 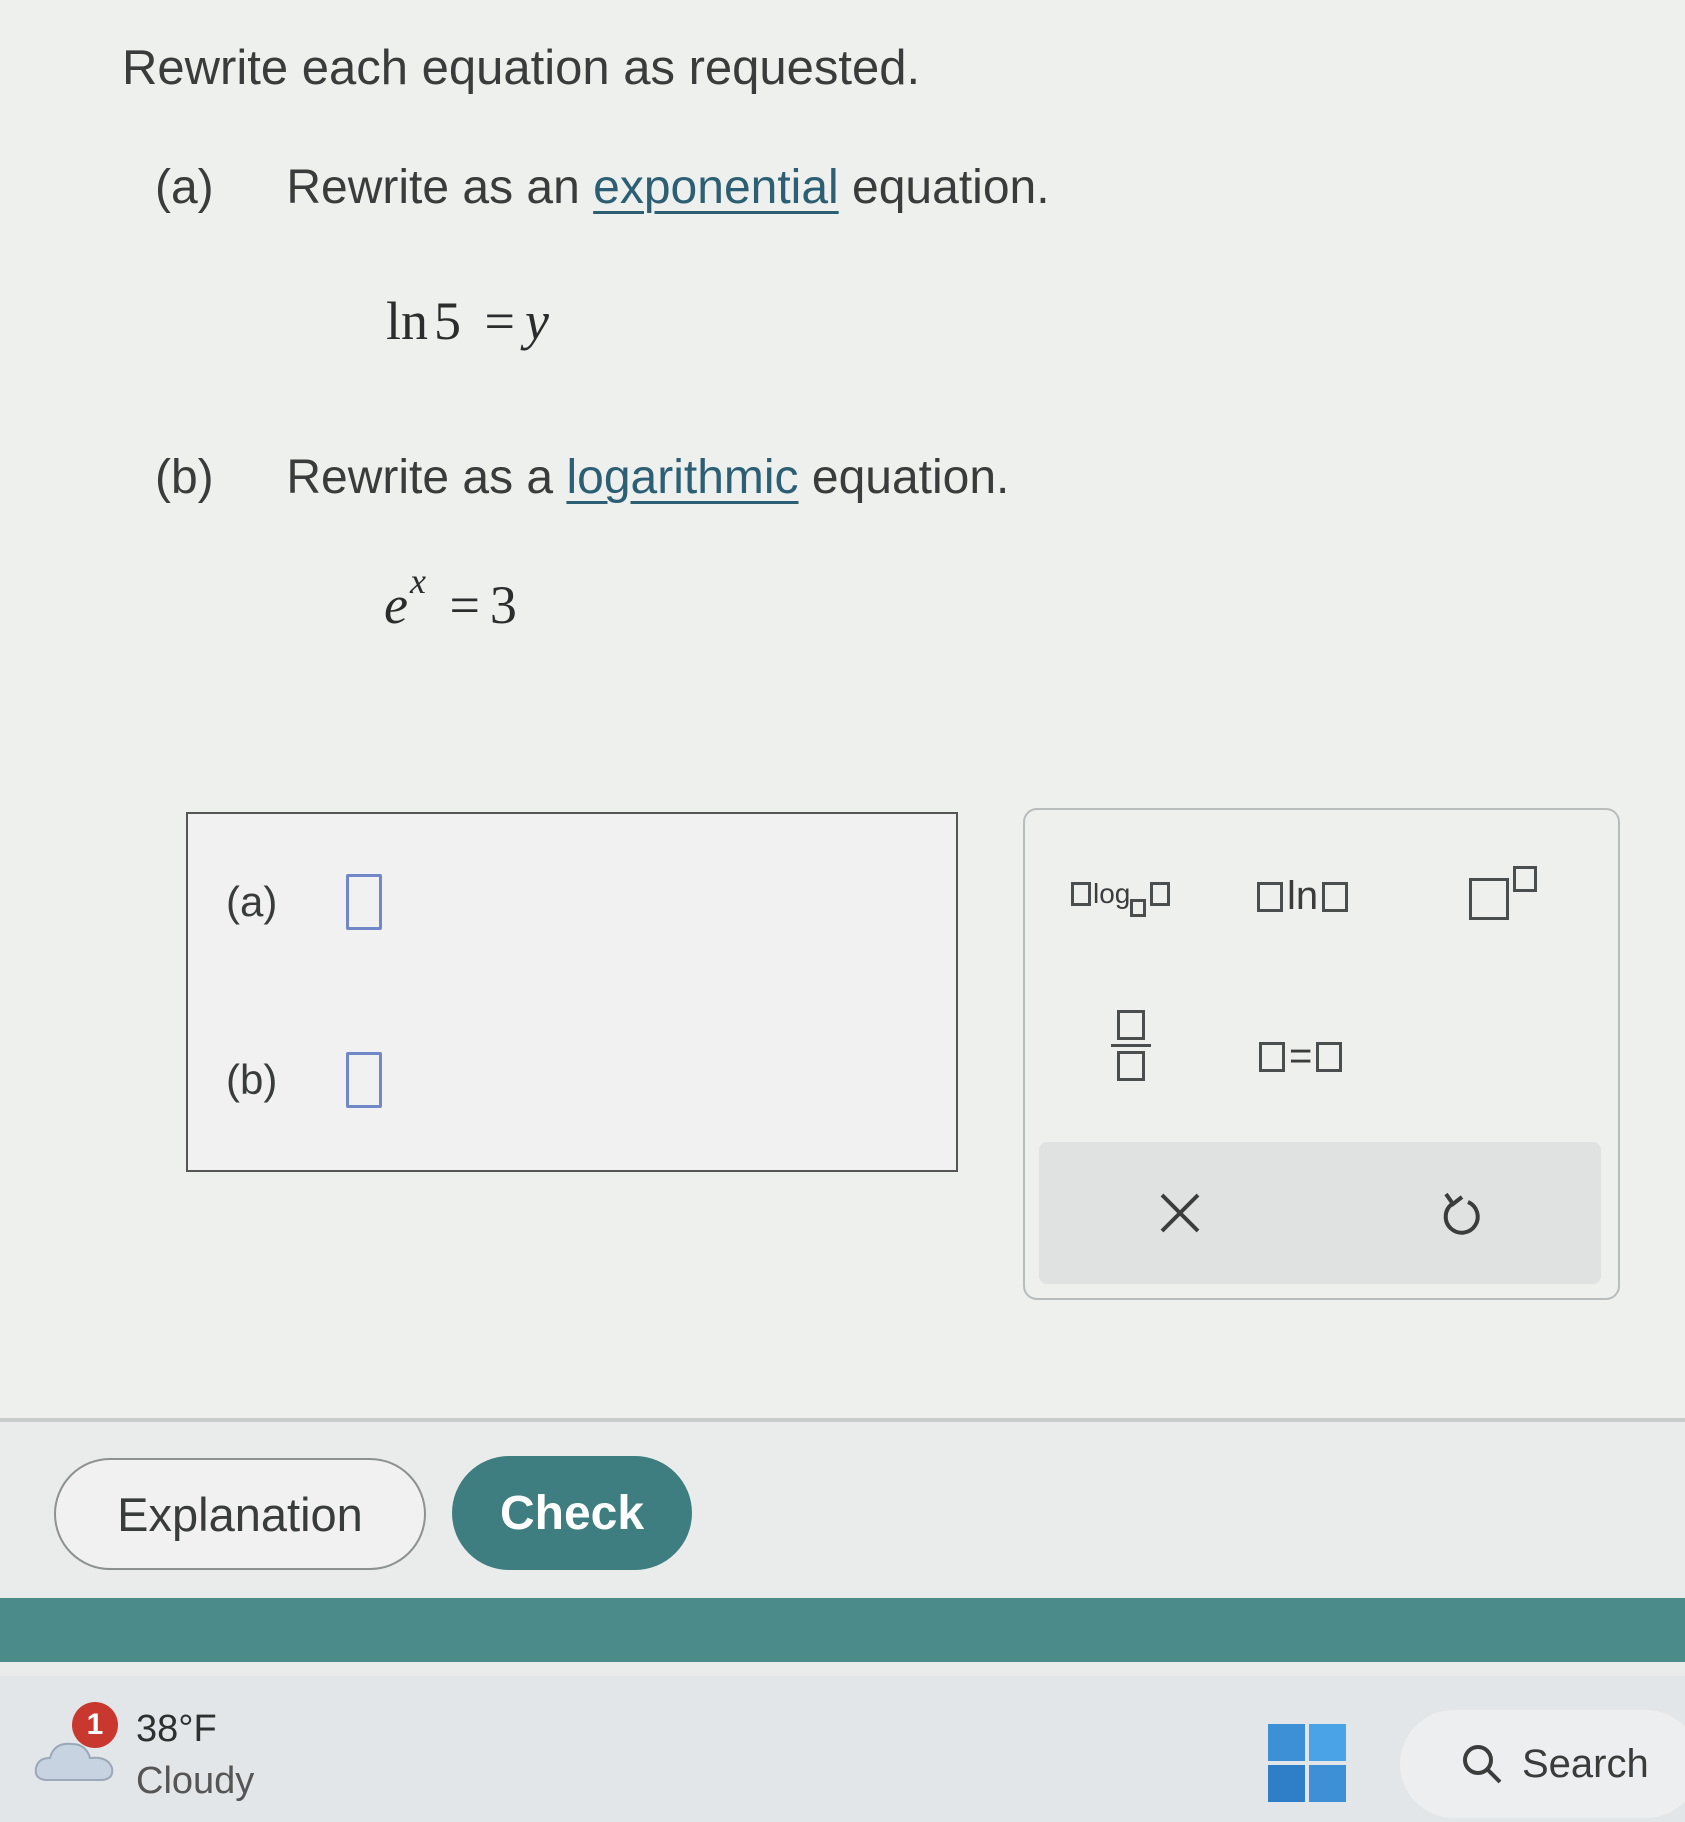 I want to click on taskbar-search: Search, so click(x=1542, y=1764).